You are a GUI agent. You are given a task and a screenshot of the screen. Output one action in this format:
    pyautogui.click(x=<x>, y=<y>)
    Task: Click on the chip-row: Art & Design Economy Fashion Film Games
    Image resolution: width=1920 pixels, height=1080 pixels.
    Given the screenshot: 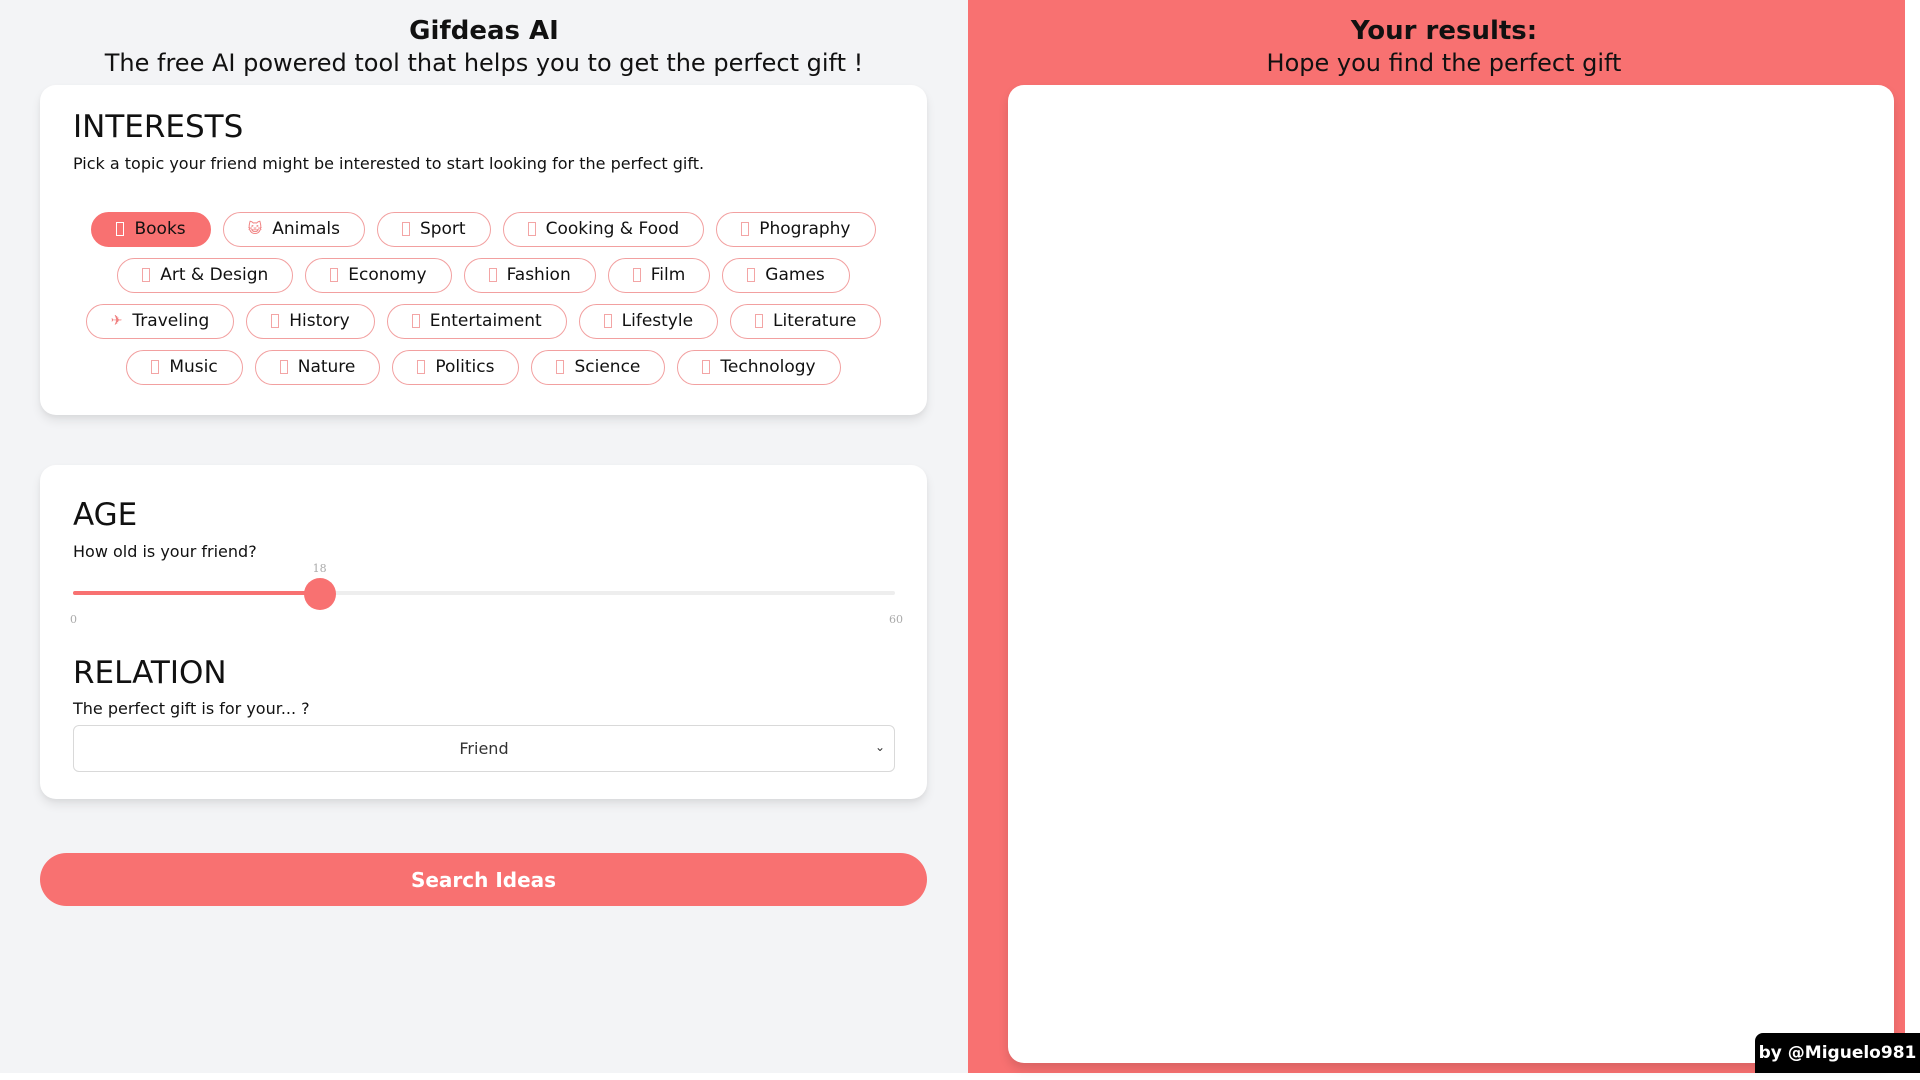 What is the action you would take?
    pyautogui.click(x=483, y=275)
    